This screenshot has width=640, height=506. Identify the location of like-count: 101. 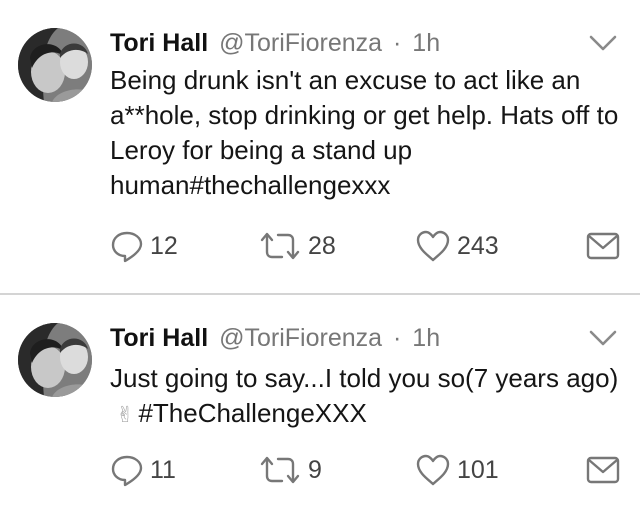
(478, 470).